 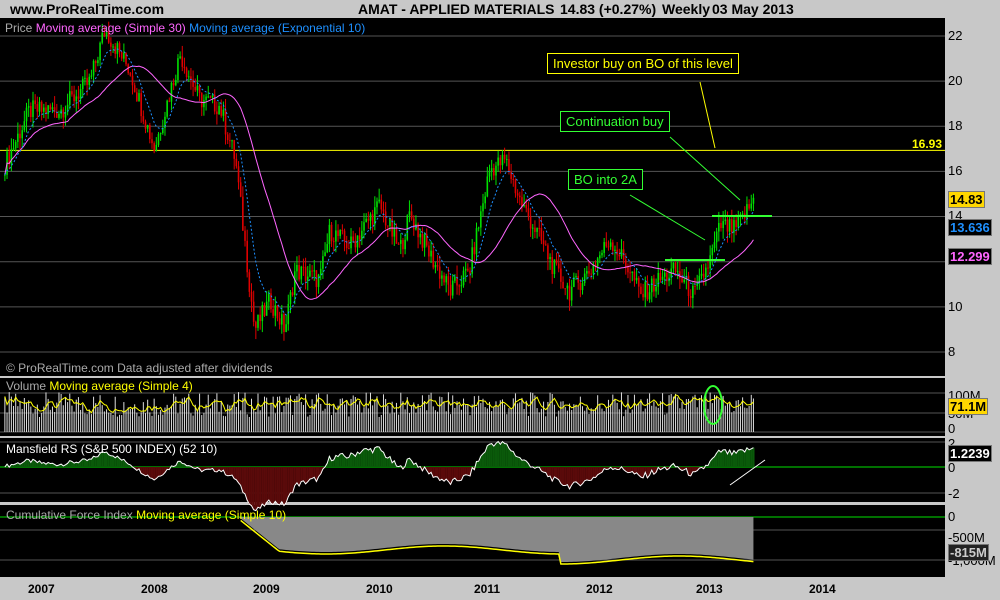 What do you see at coordinates (599, 589) in the screenshot?
I see `x-axis-year: 2012` at bounding box center [599, 589].